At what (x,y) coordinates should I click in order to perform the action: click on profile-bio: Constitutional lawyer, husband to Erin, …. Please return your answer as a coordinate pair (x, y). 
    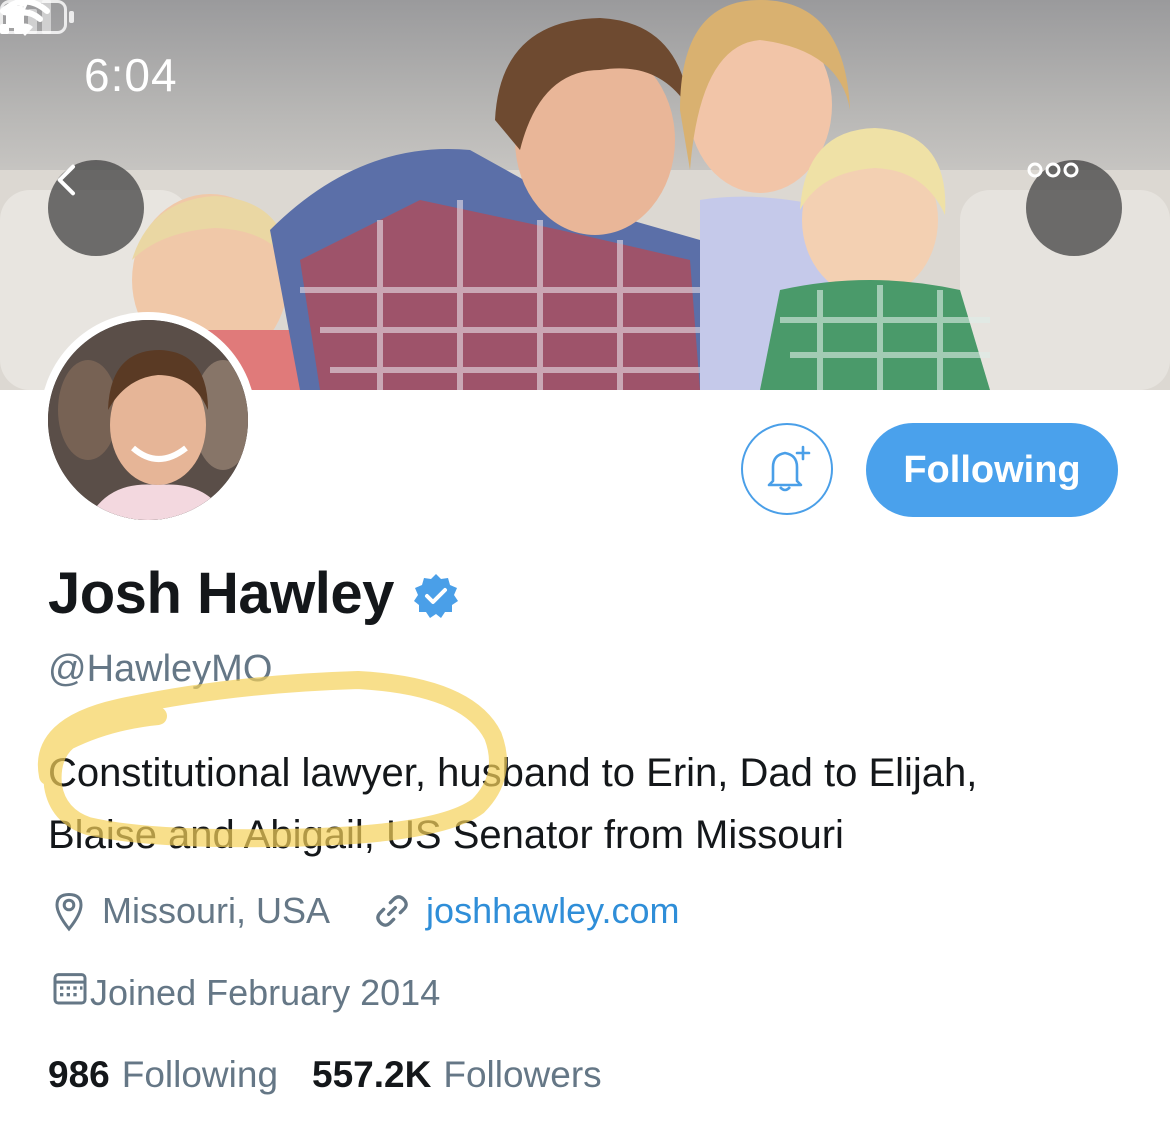
    Looking at the image, I should click on (593, 804).